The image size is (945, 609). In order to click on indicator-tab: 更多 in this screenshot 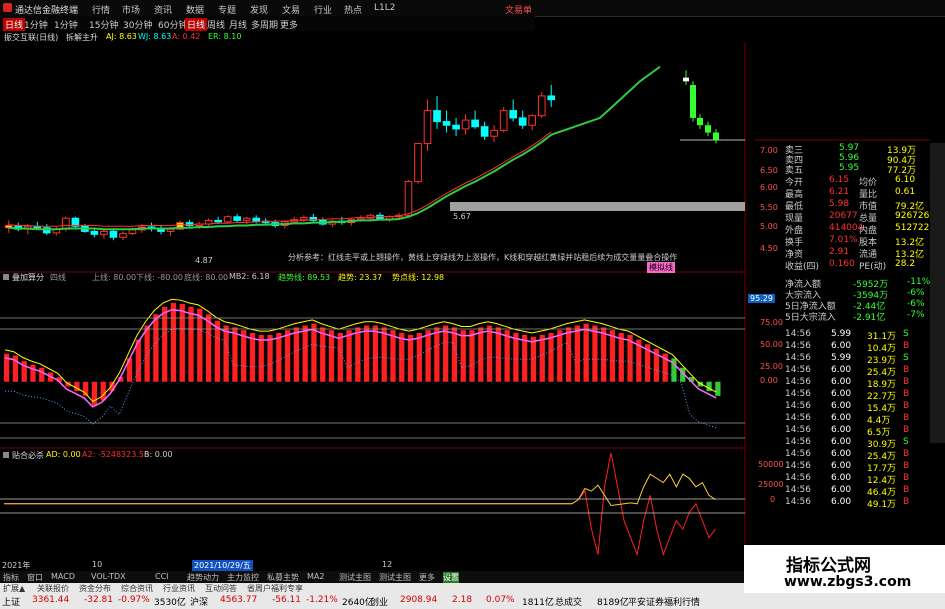, I will do `click(427, 577)`.